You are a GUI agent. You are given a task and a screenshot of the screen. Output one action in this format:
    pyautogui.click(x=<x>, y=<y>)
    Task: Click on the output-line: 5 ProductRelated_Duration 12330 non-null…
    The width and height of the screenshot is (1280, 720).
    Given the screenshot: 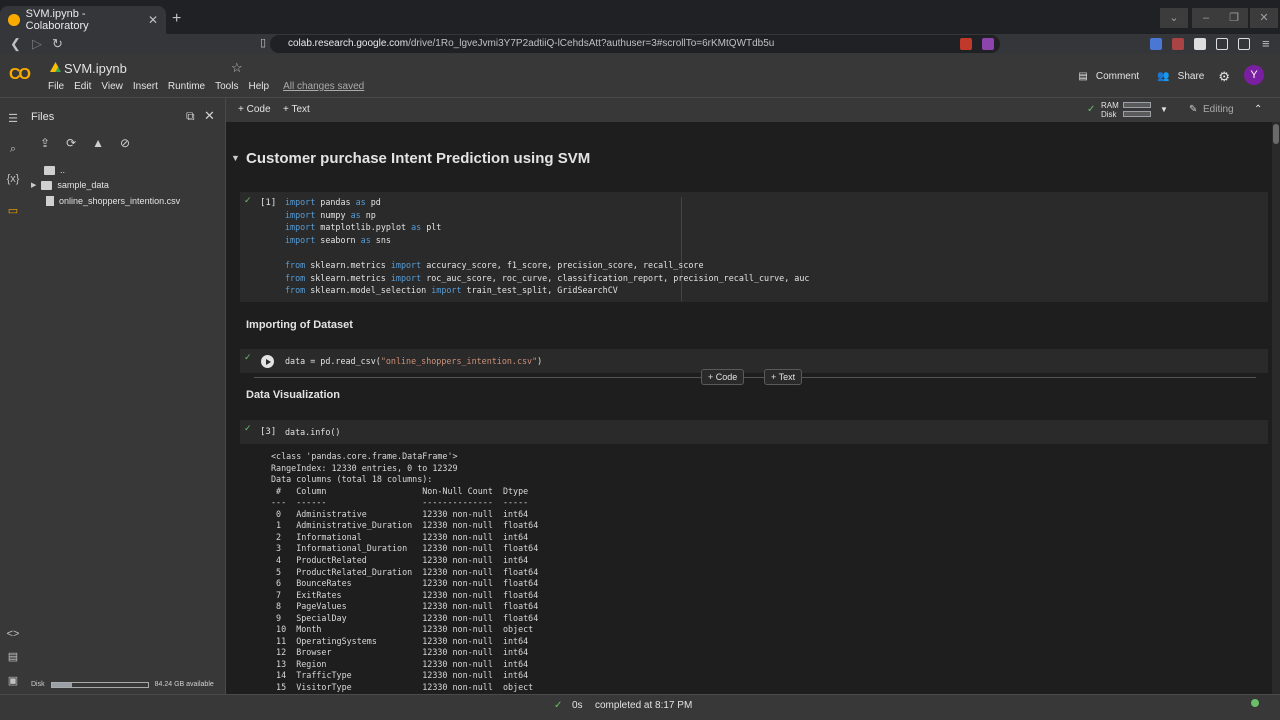 What is the action you would take?
    pyautogui.click(x=405, y=571)
    